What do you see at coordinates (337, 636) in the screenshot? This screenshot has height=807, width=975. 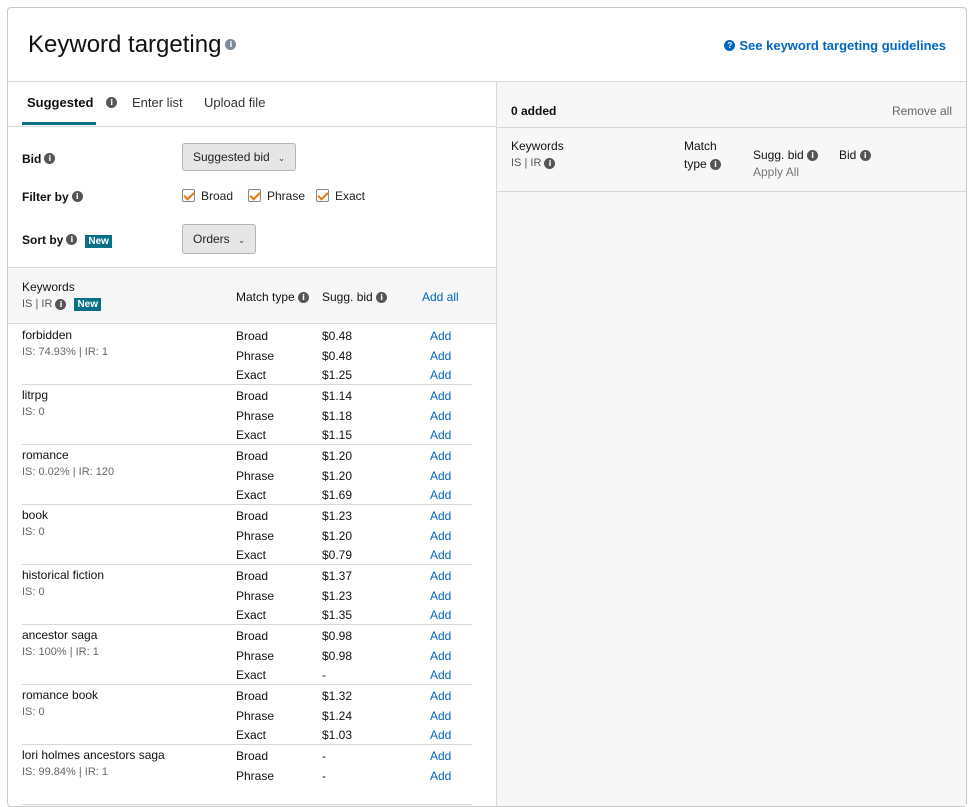 I see `sugg-bid-cell: $0.98` at bounding box center [337, 636].